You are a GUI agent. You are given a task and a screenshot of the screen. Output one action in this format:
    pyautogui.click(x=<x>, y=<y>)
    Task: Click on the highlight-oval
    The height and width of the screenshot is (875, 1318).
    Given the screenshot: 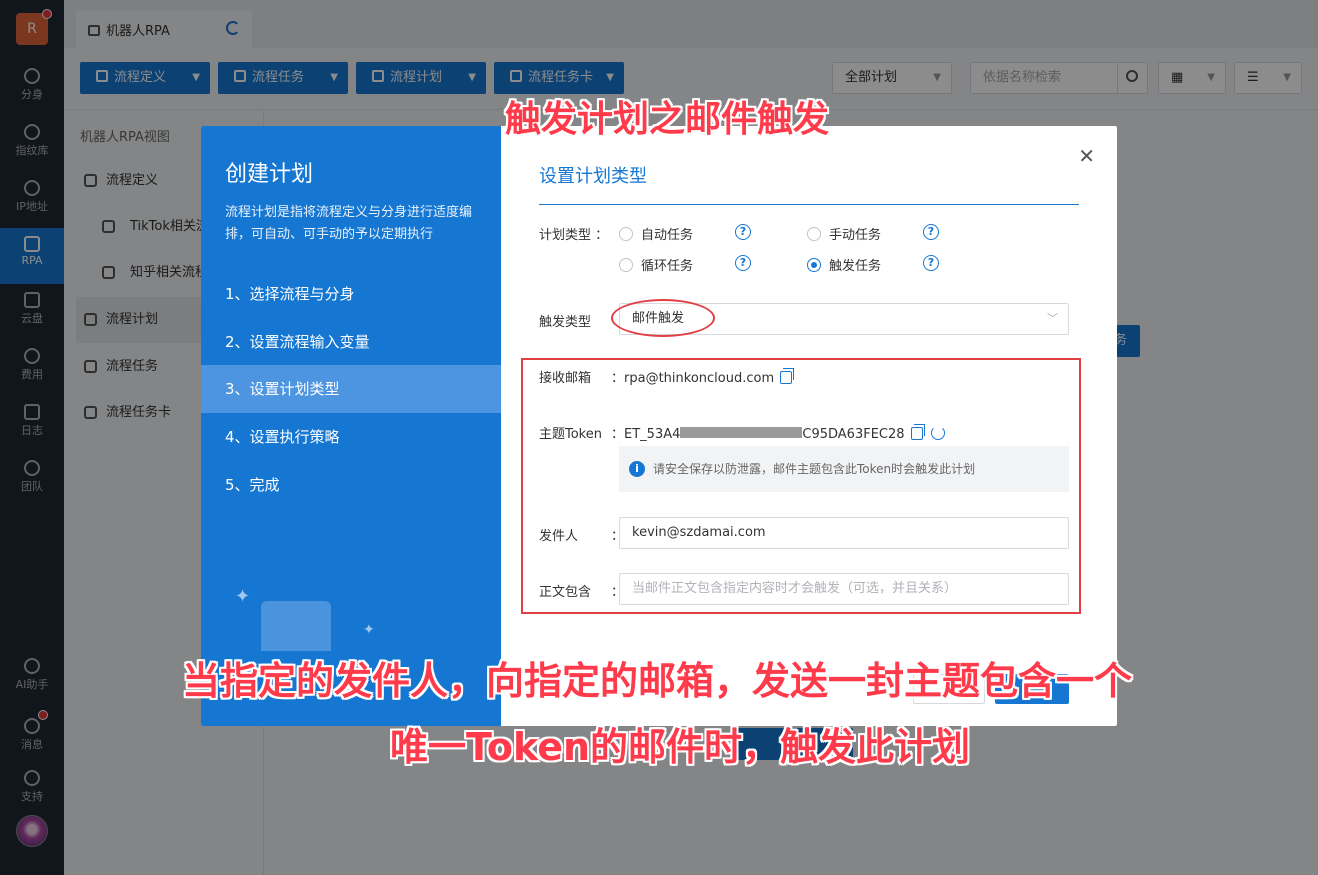 What is the action you would take?
    pyautogui.click(x=663, y=318)
    